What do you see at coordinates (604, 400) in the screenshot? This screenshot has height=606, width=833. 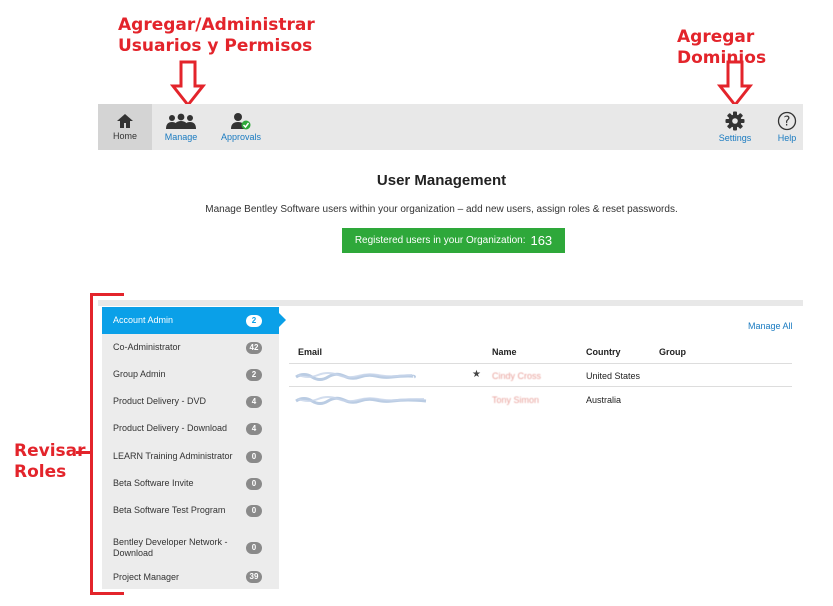 I see `user-country: Australia` at bounding box center [604, 400].